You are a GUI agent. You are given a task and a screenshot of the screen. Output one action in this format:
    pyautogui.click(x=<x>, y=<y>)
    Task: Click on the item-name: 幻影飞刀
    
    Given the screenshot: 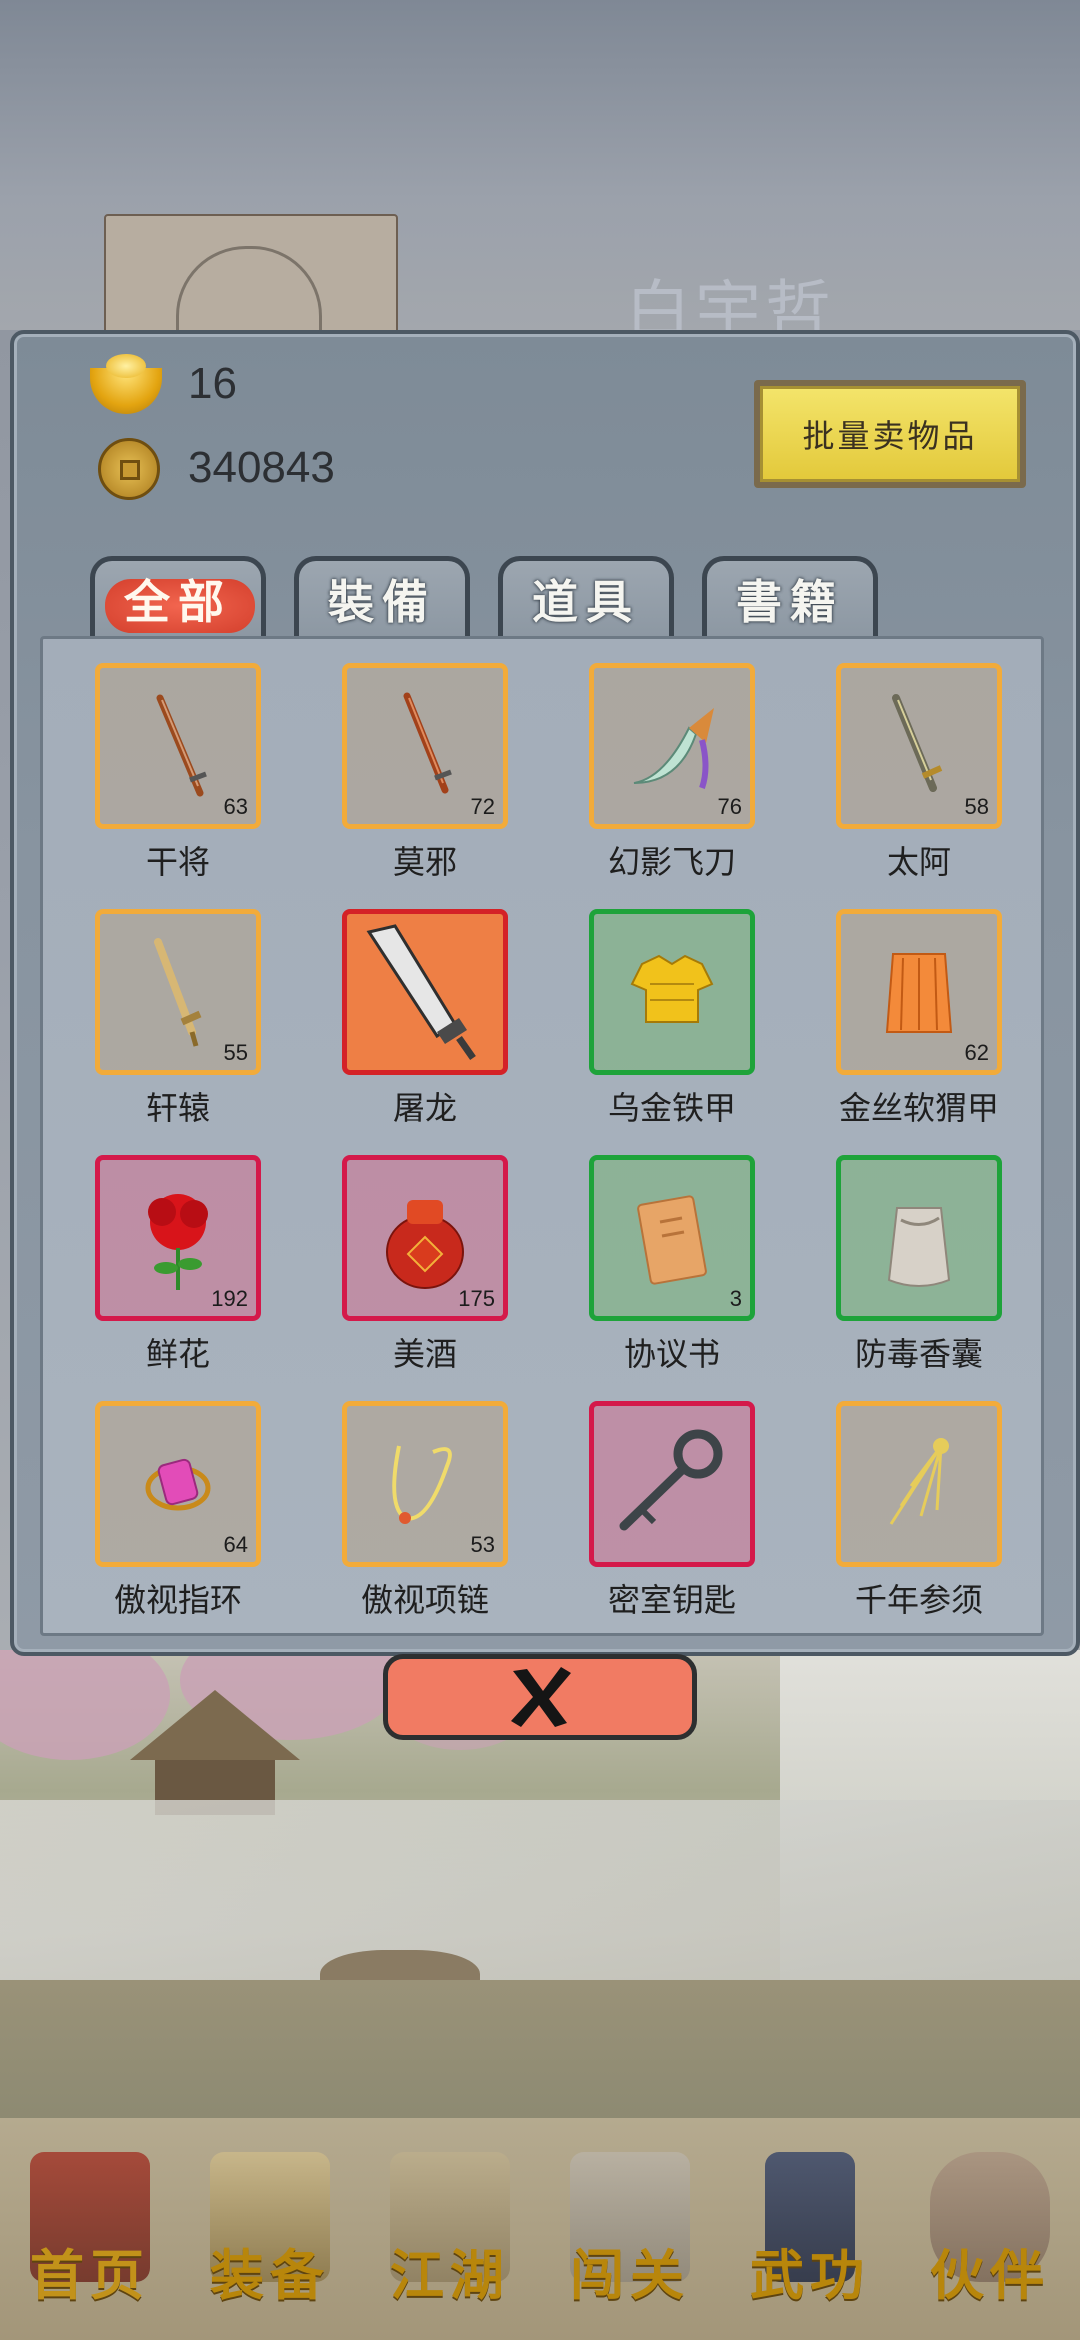 What is the action you would take?
    pyautogui.click(x=671, y=862)
    